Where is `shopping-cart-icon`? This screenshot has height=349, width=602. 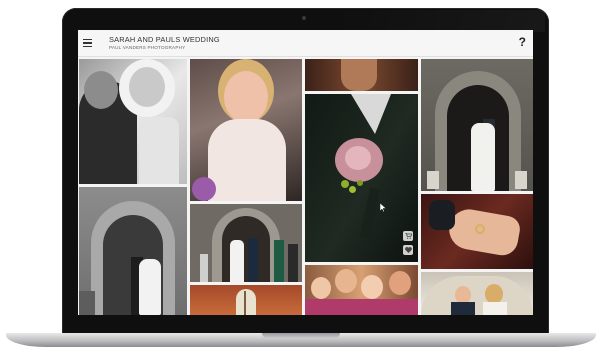 shopping-cart-icon is located at coordinates (408, 236).